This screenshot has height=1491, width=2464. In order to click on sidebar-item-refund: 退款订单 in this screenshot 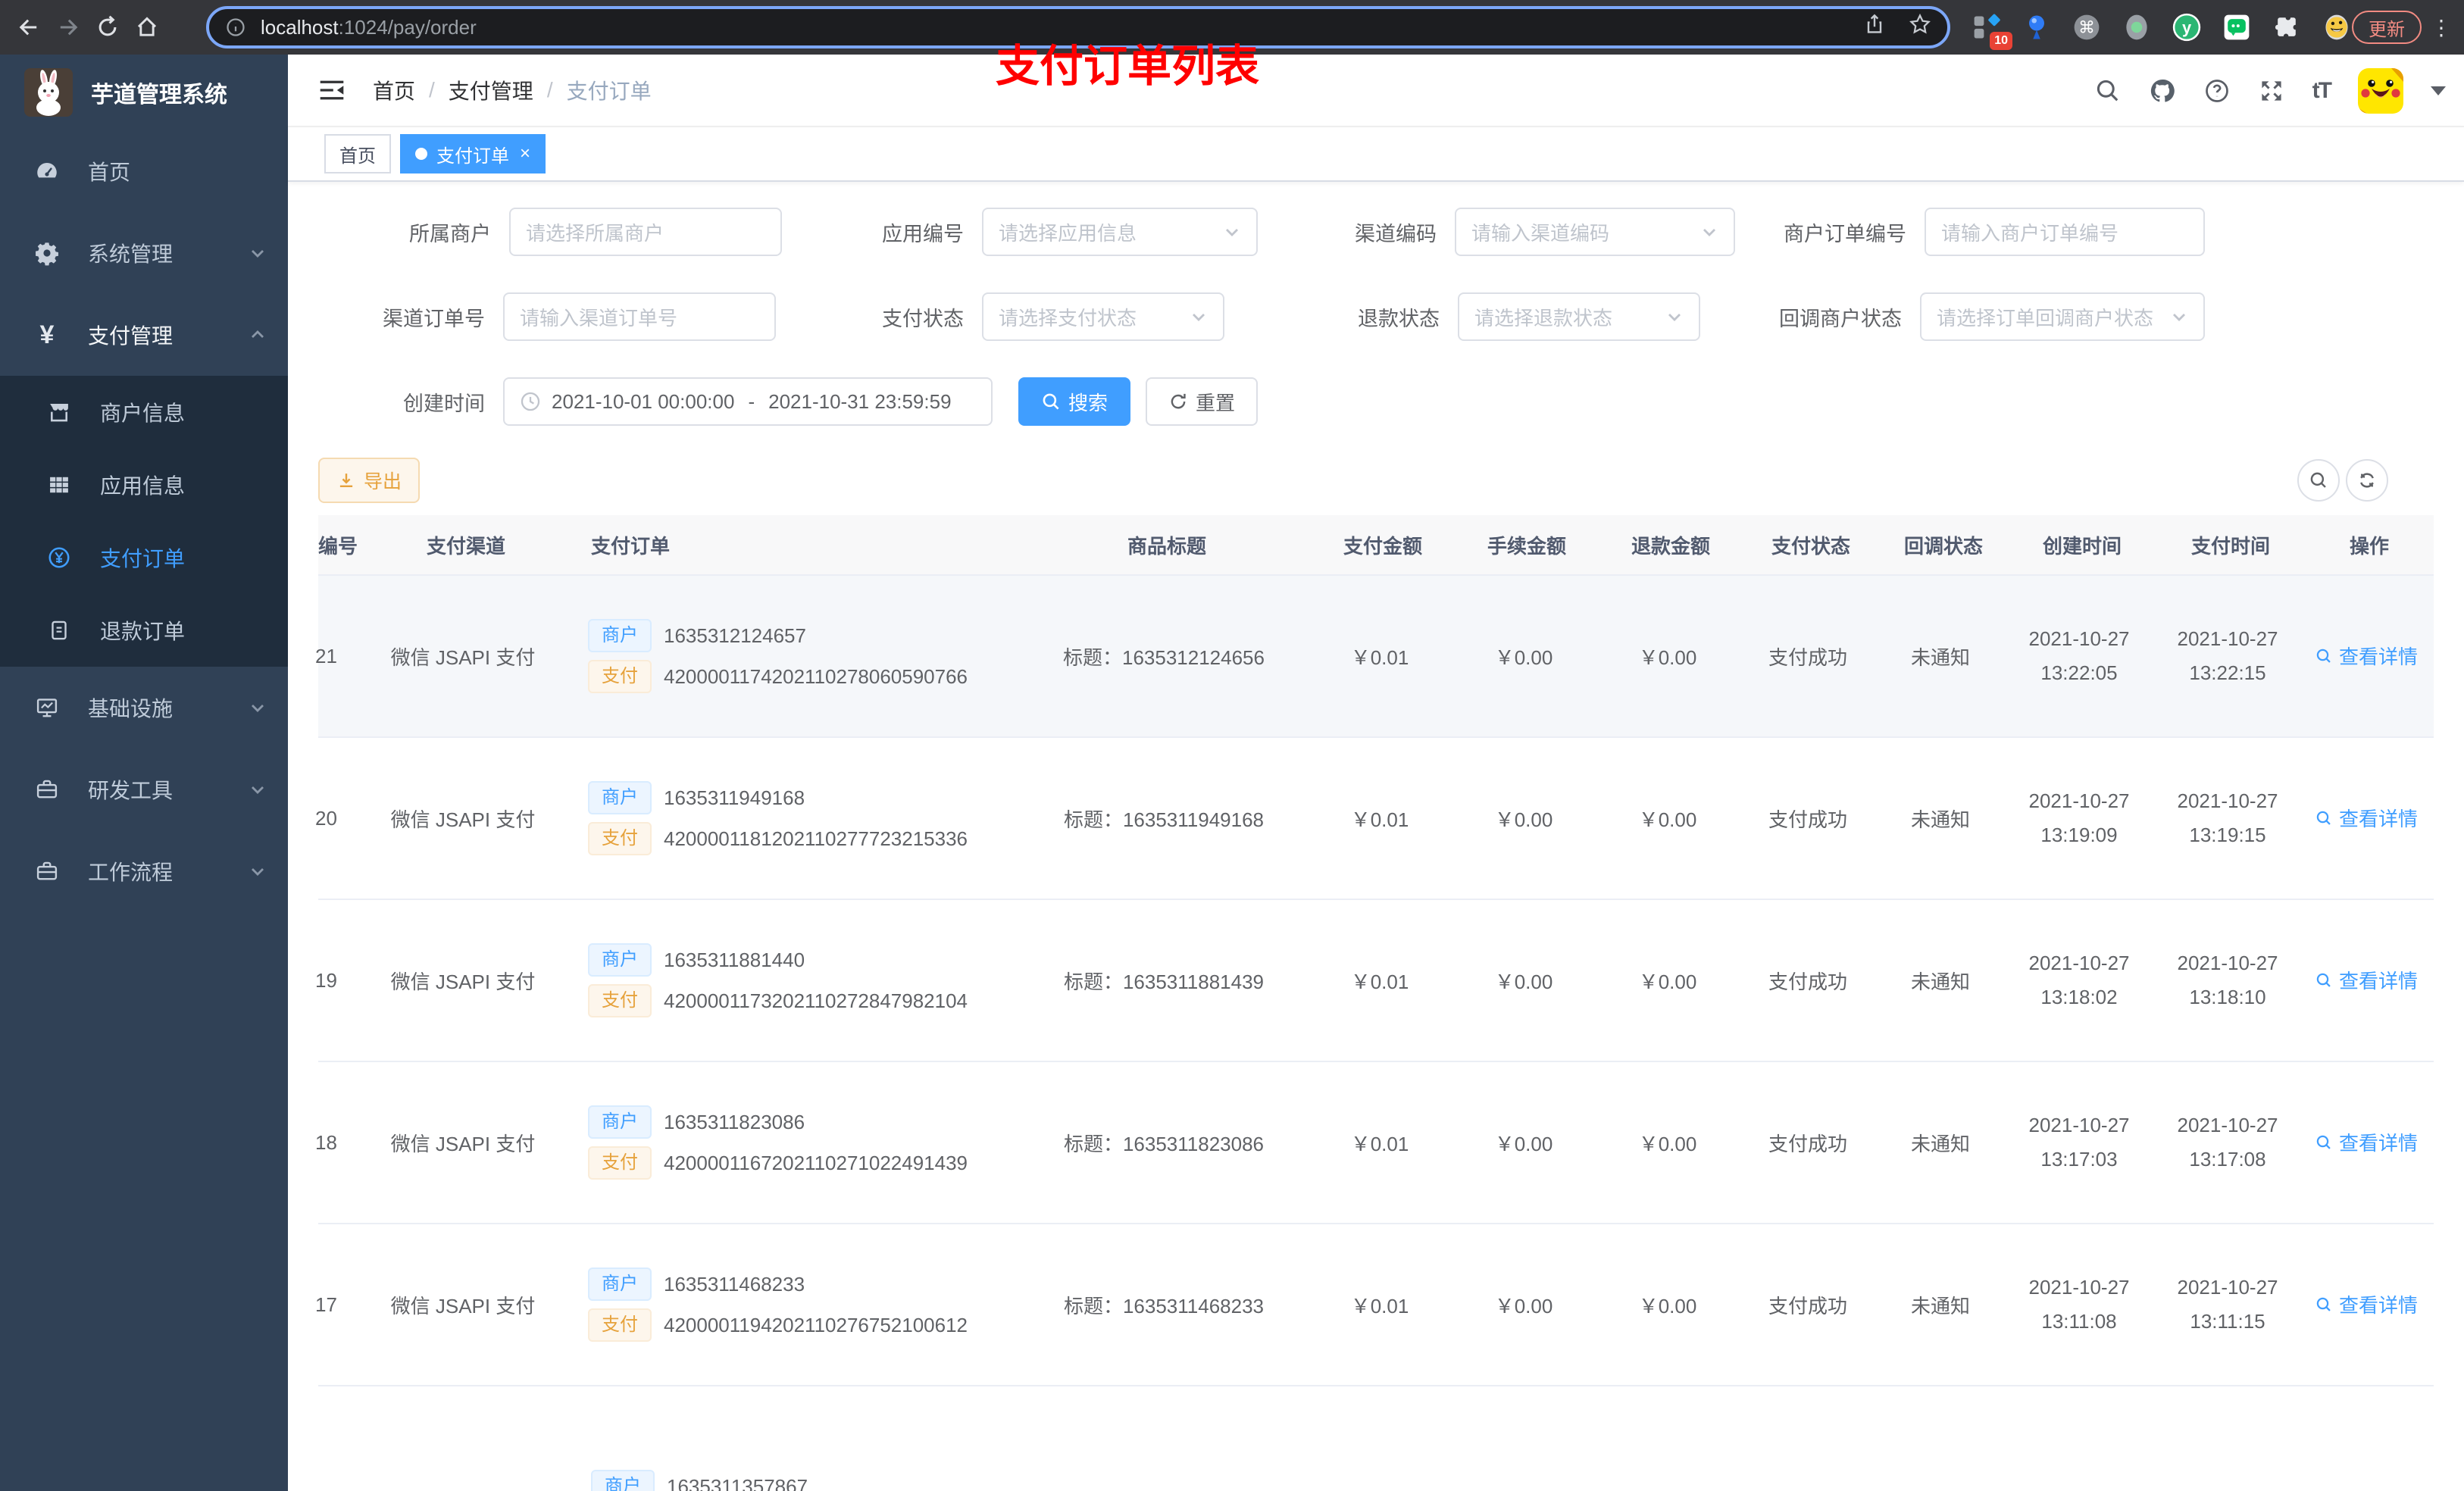, I will do `click(144, 630)`.